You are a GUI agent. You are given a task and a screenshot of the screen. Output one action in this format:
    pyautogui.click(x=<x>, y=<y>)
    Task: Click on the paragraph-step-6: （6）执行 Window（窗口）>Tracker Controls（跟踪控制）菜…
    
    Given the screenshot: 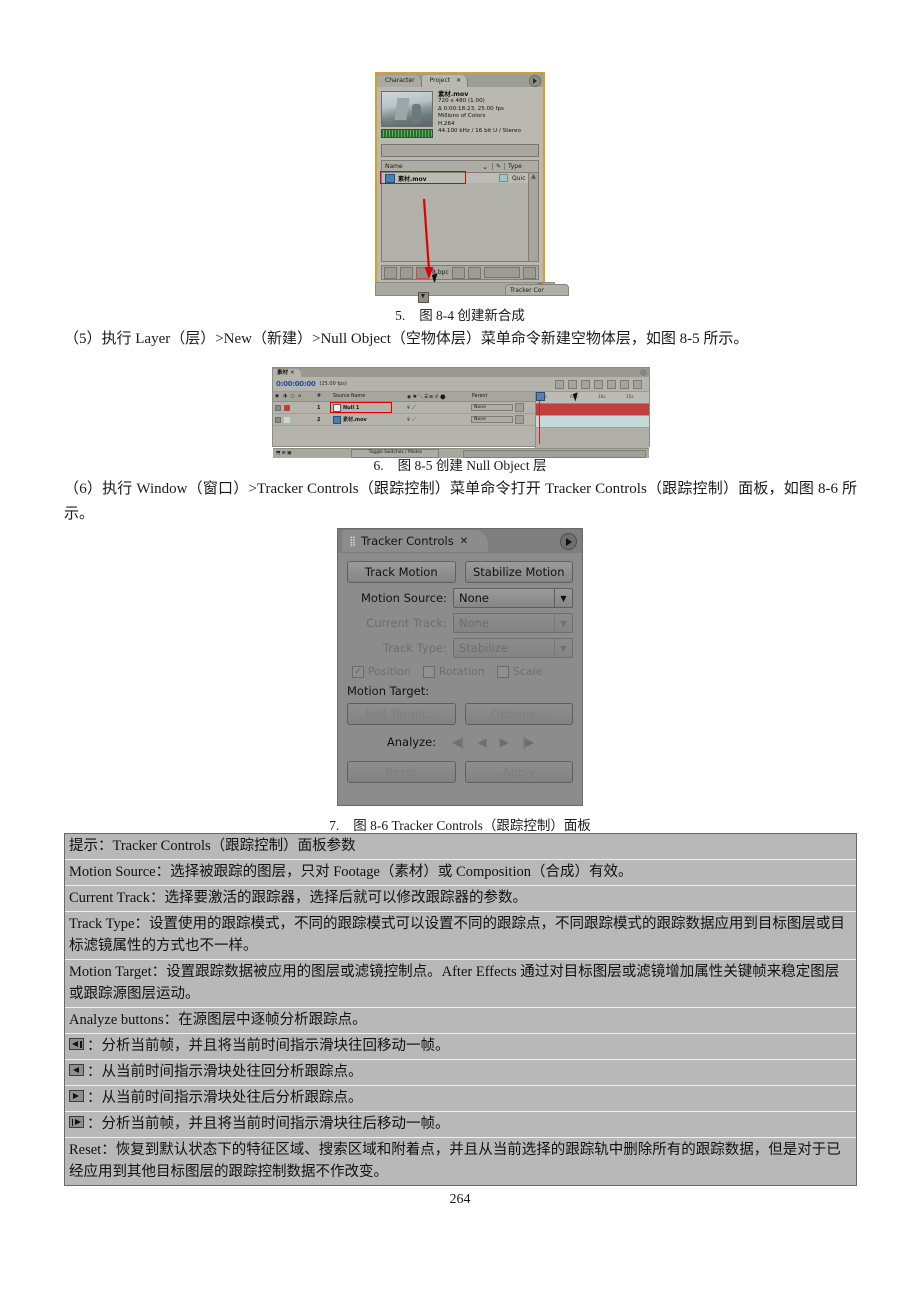 What is the action you would take?
    pyautogui.click(x=460, y=501)
    